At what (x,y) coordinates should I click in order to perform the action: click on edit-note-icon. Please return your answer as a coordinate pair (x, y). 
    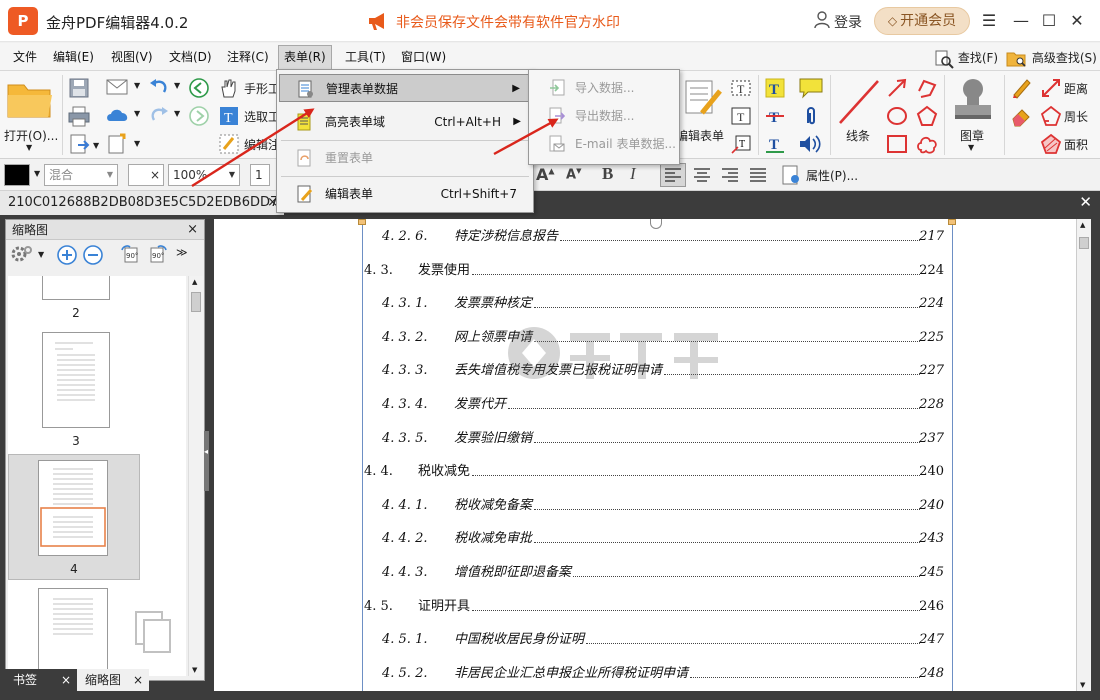
    Looking at the image, I should click on (229, 145).